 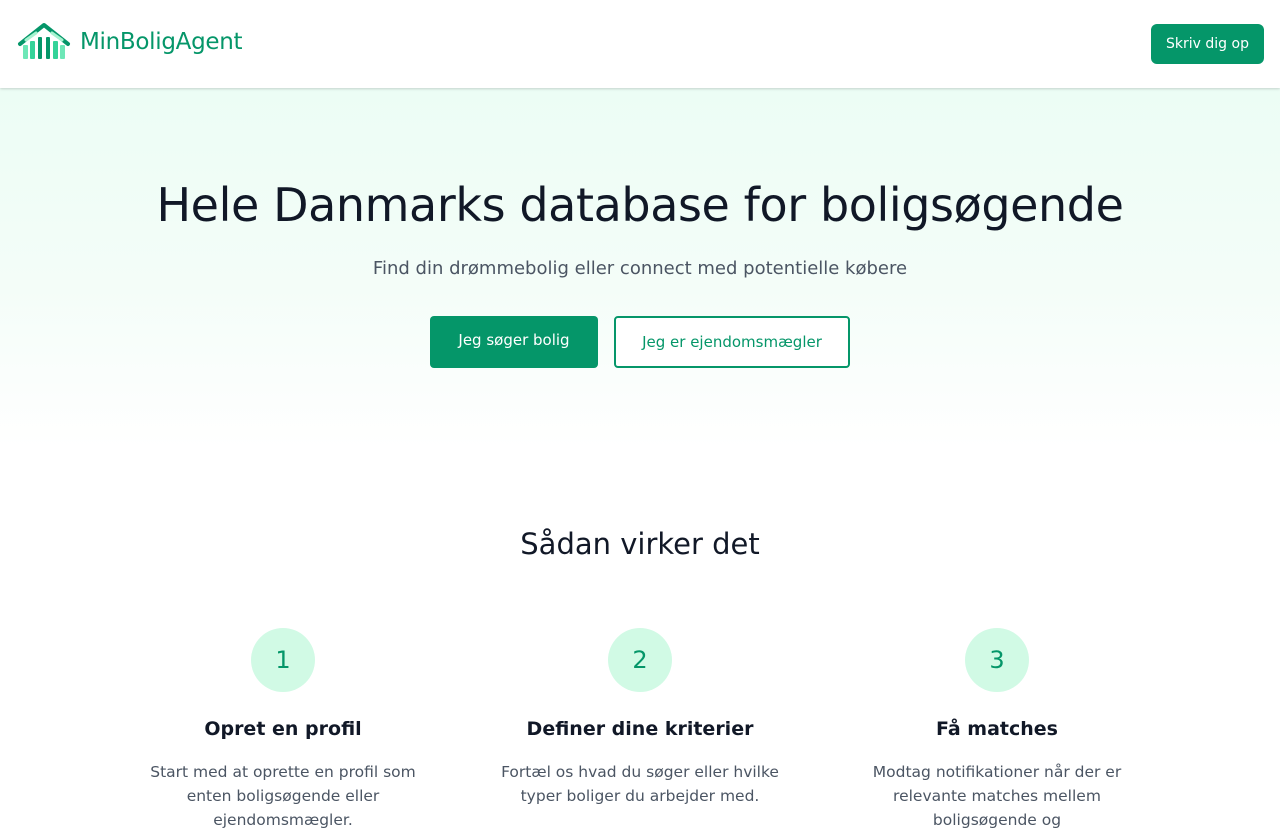 I want to click on step-title: Få matches, so click(x=997, y=729).